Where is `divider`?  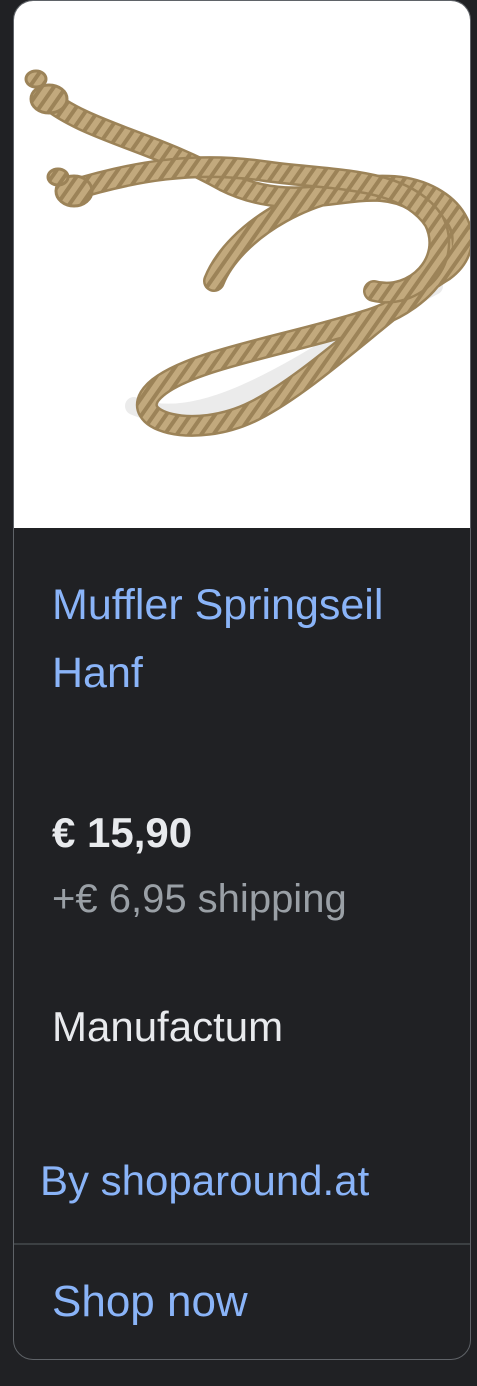 divider is located at coordinates (242, 1244).